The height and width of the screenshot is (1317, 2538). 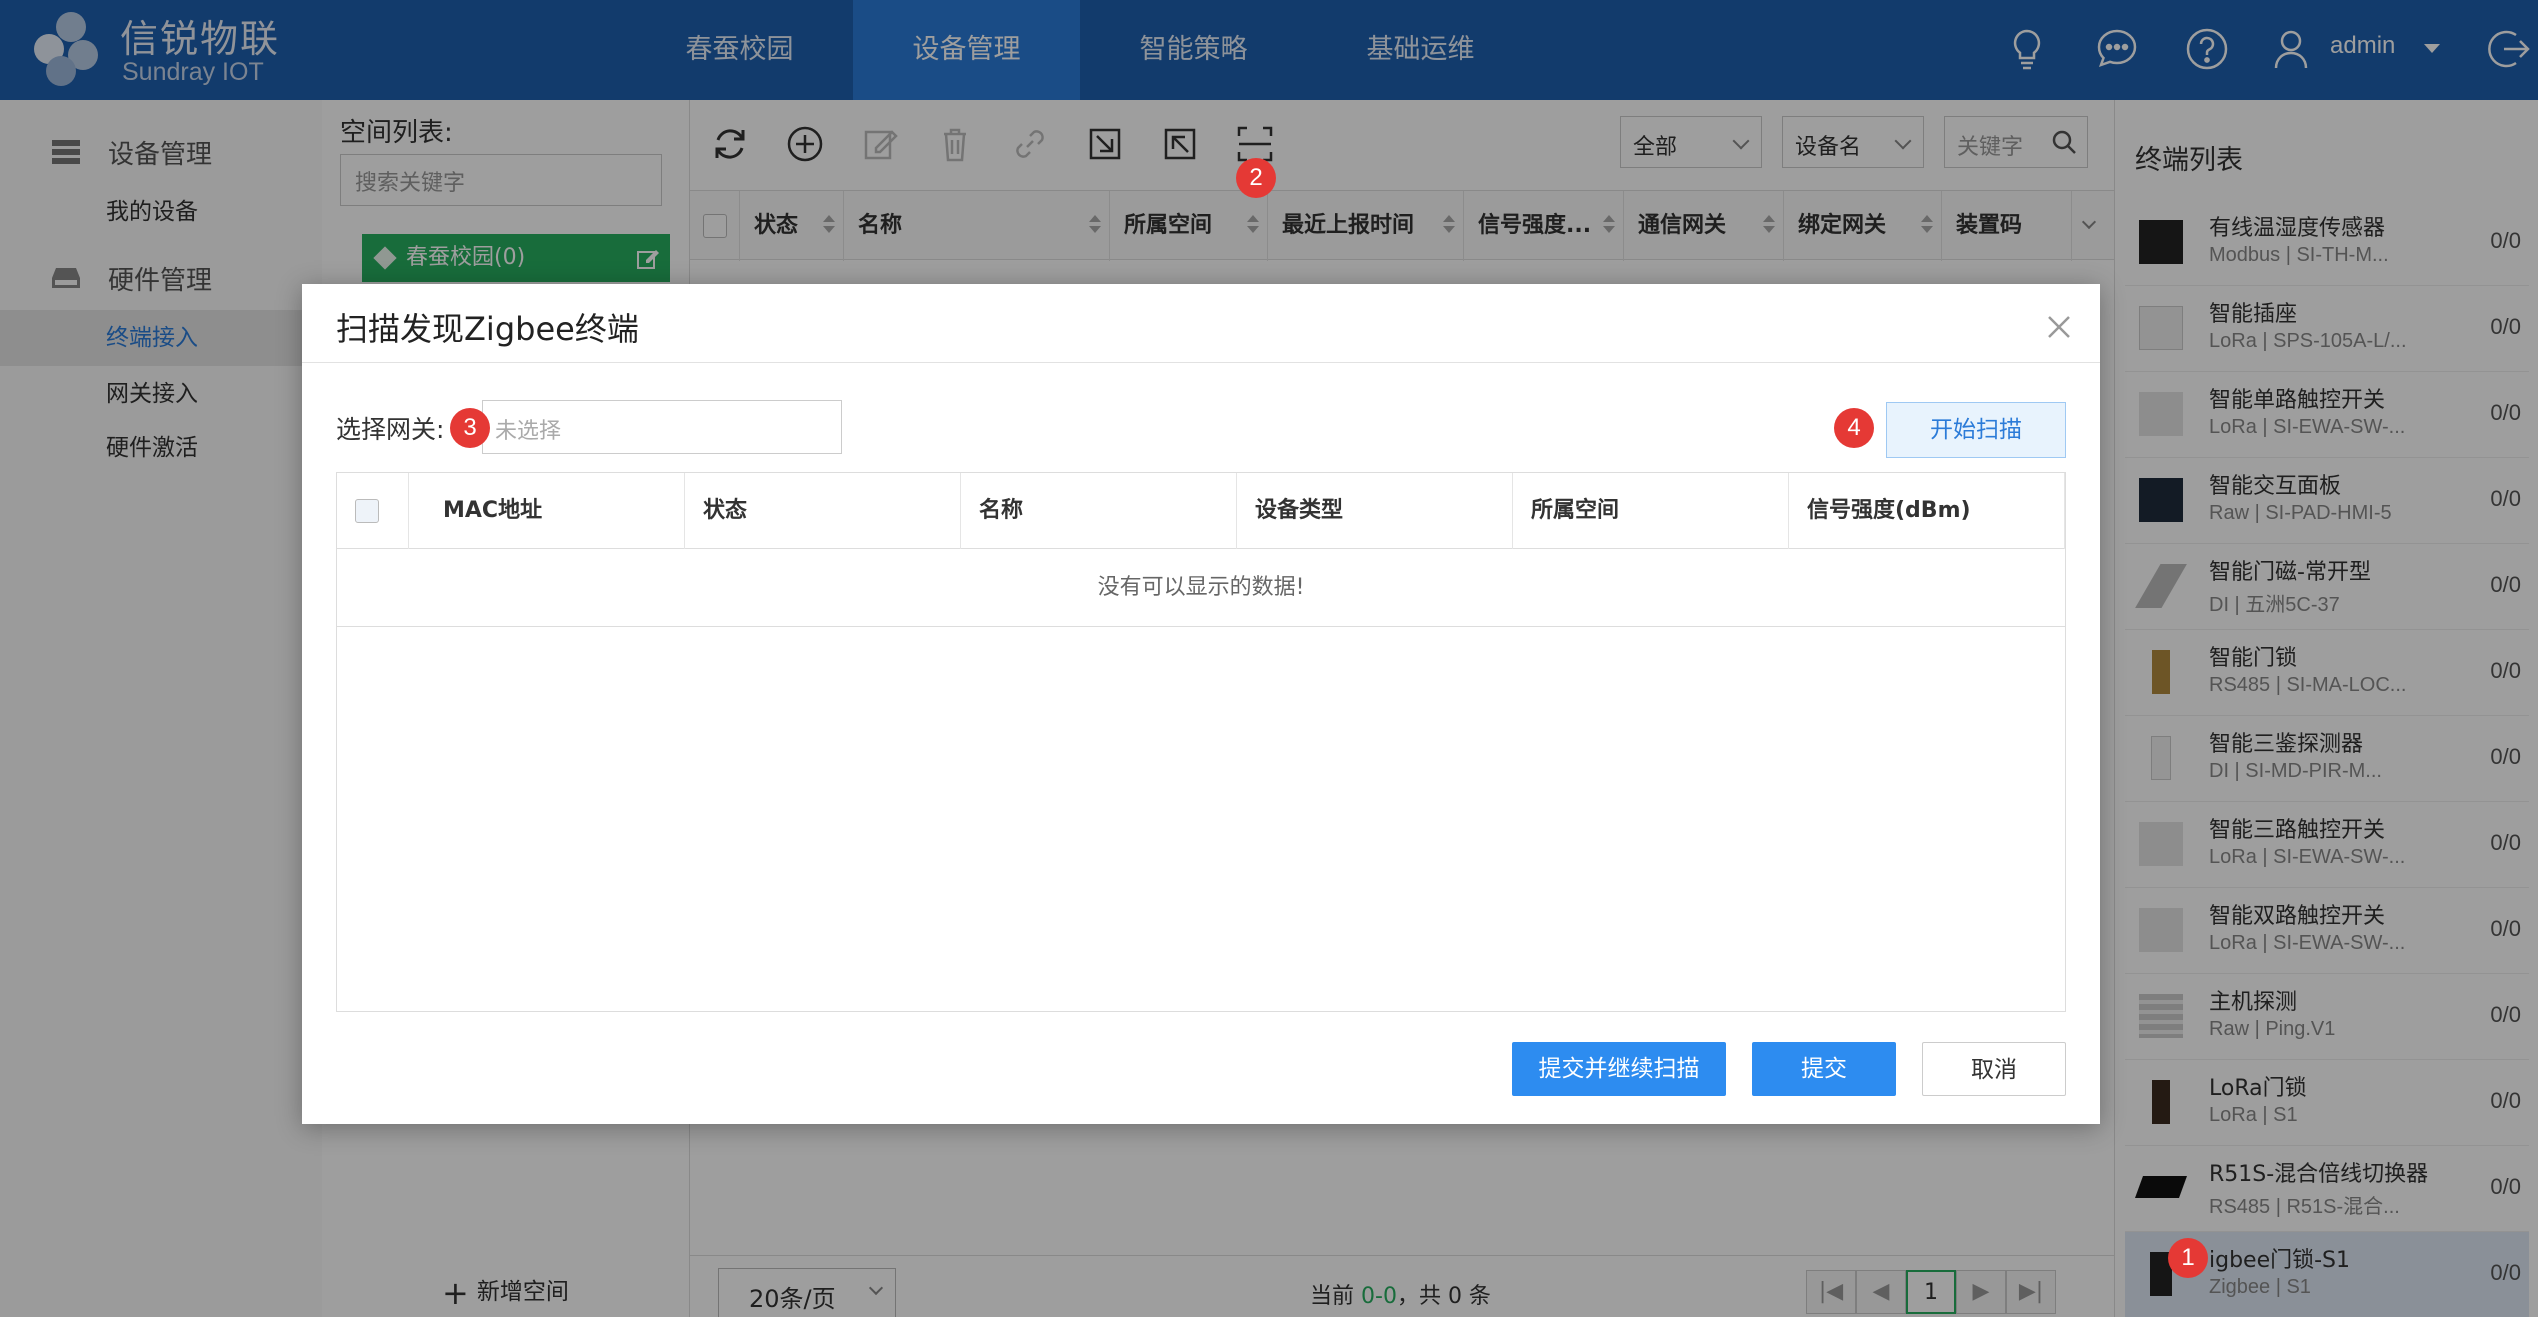 What do you see at coordinates (1201, 362) in the screenshot?
I see `dialog-divider` at bounding box center [1201, 362].